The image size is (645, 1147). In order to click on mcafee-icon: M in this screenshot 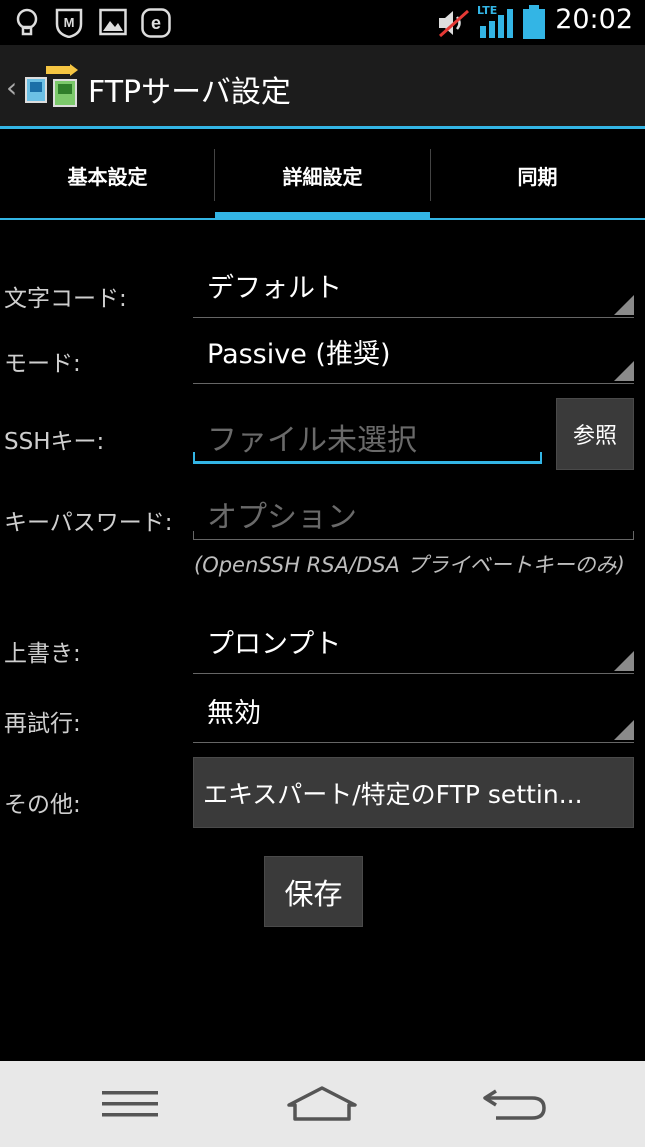, I will do `click(69, 23)`.